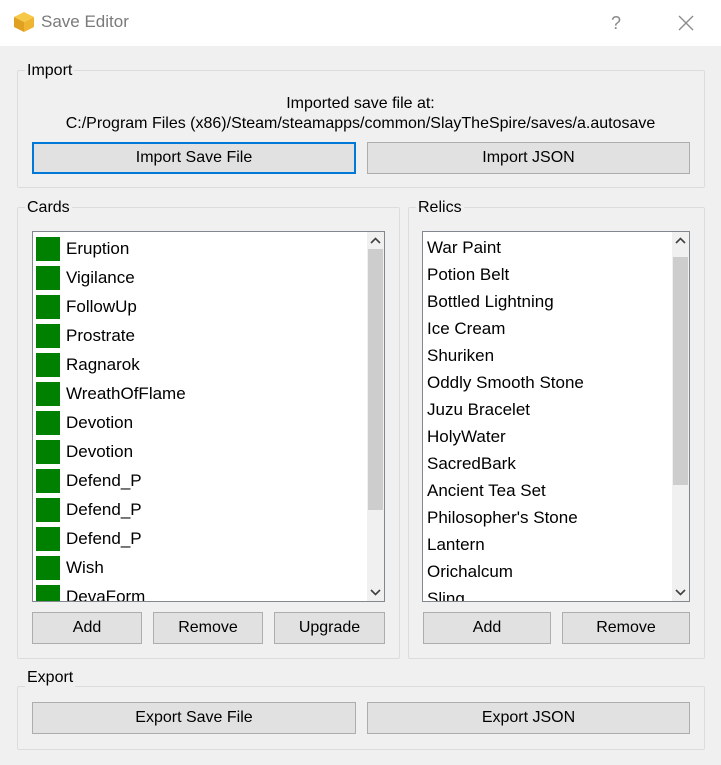  I want to click on relics-group-label: Relics, so click(440, 208).